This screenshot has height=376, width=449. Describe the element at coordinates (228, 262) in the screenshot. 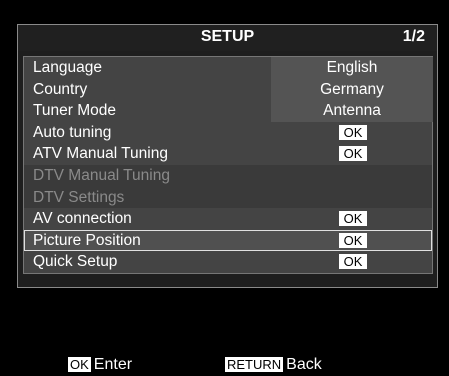

I see `menu-item-quick-setup: Quick Setup OK` at that location.